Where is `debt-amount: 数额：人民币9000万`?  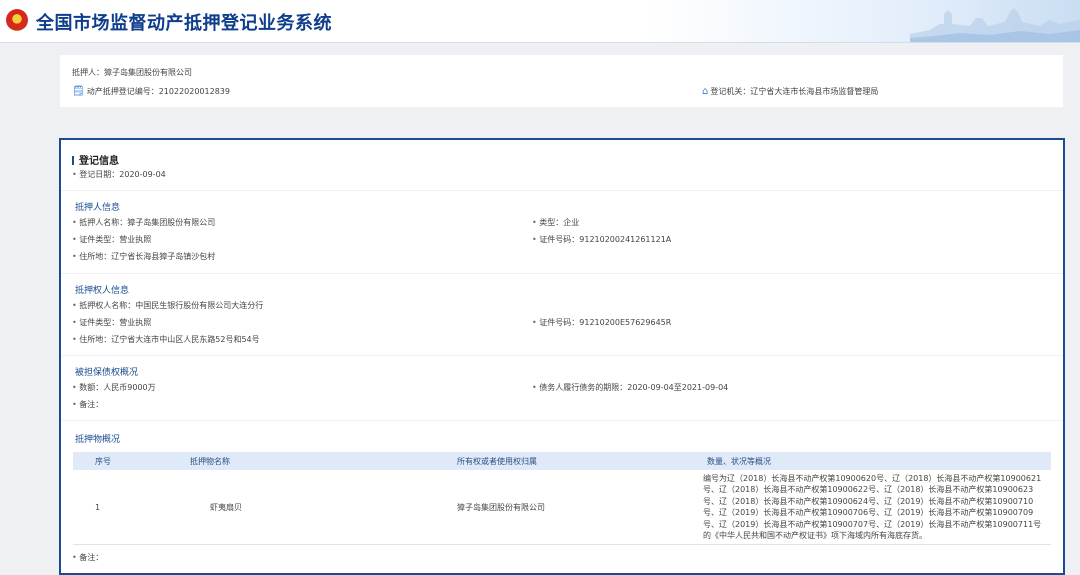 debt-amount: 数额：人民币9000万 is located at coordinates (113, 387).